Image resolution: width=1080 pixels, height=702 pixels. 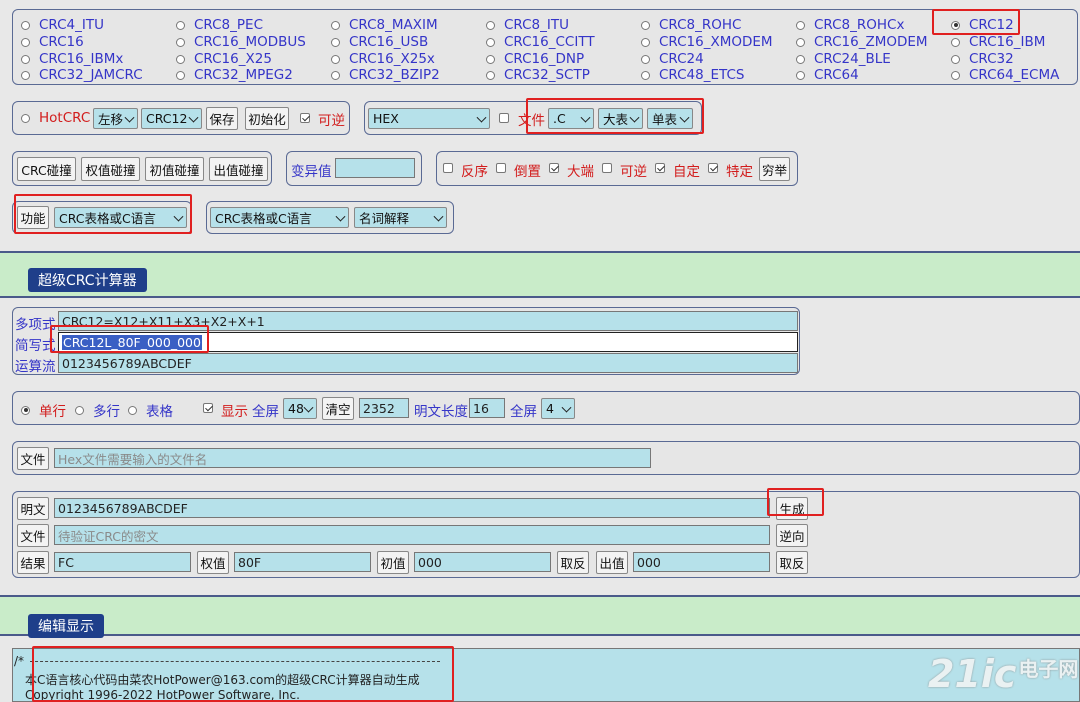 I want to click on single-line-dot, so click(x=25, y=410).